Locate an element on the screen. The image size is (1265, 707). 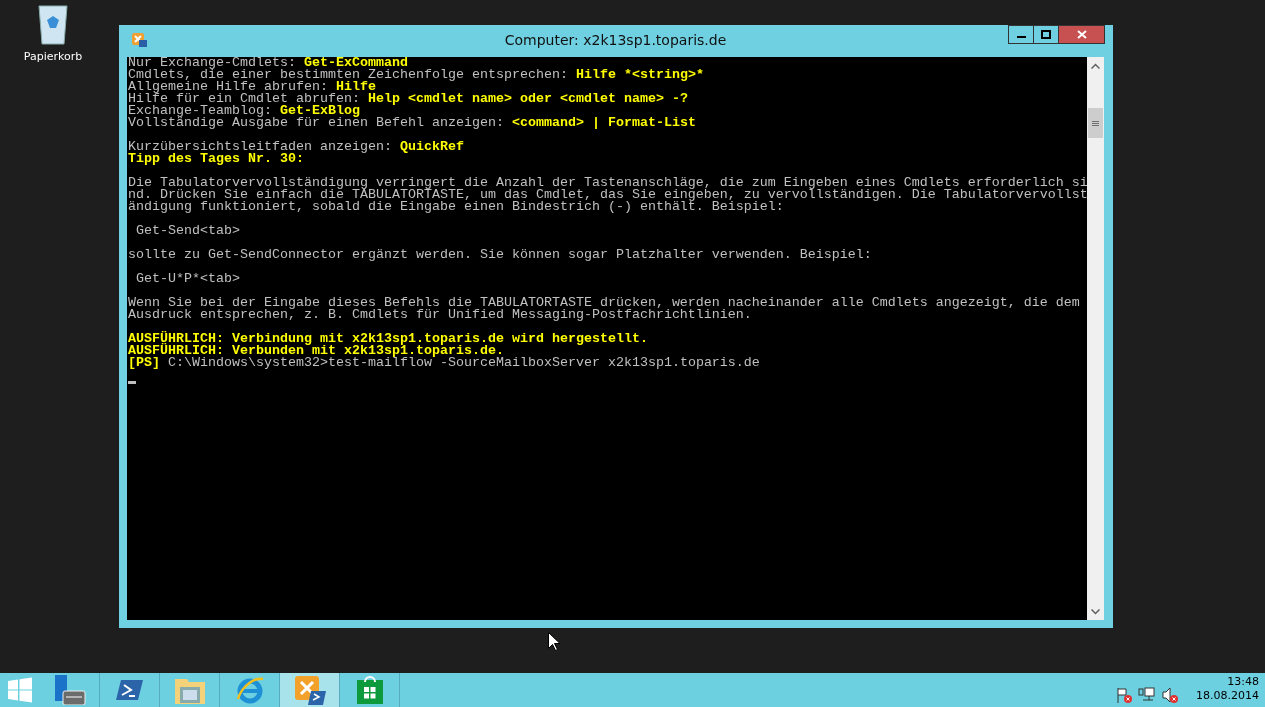
desktop-icon-label: Papierkorb is located at coordinates (53, 56).